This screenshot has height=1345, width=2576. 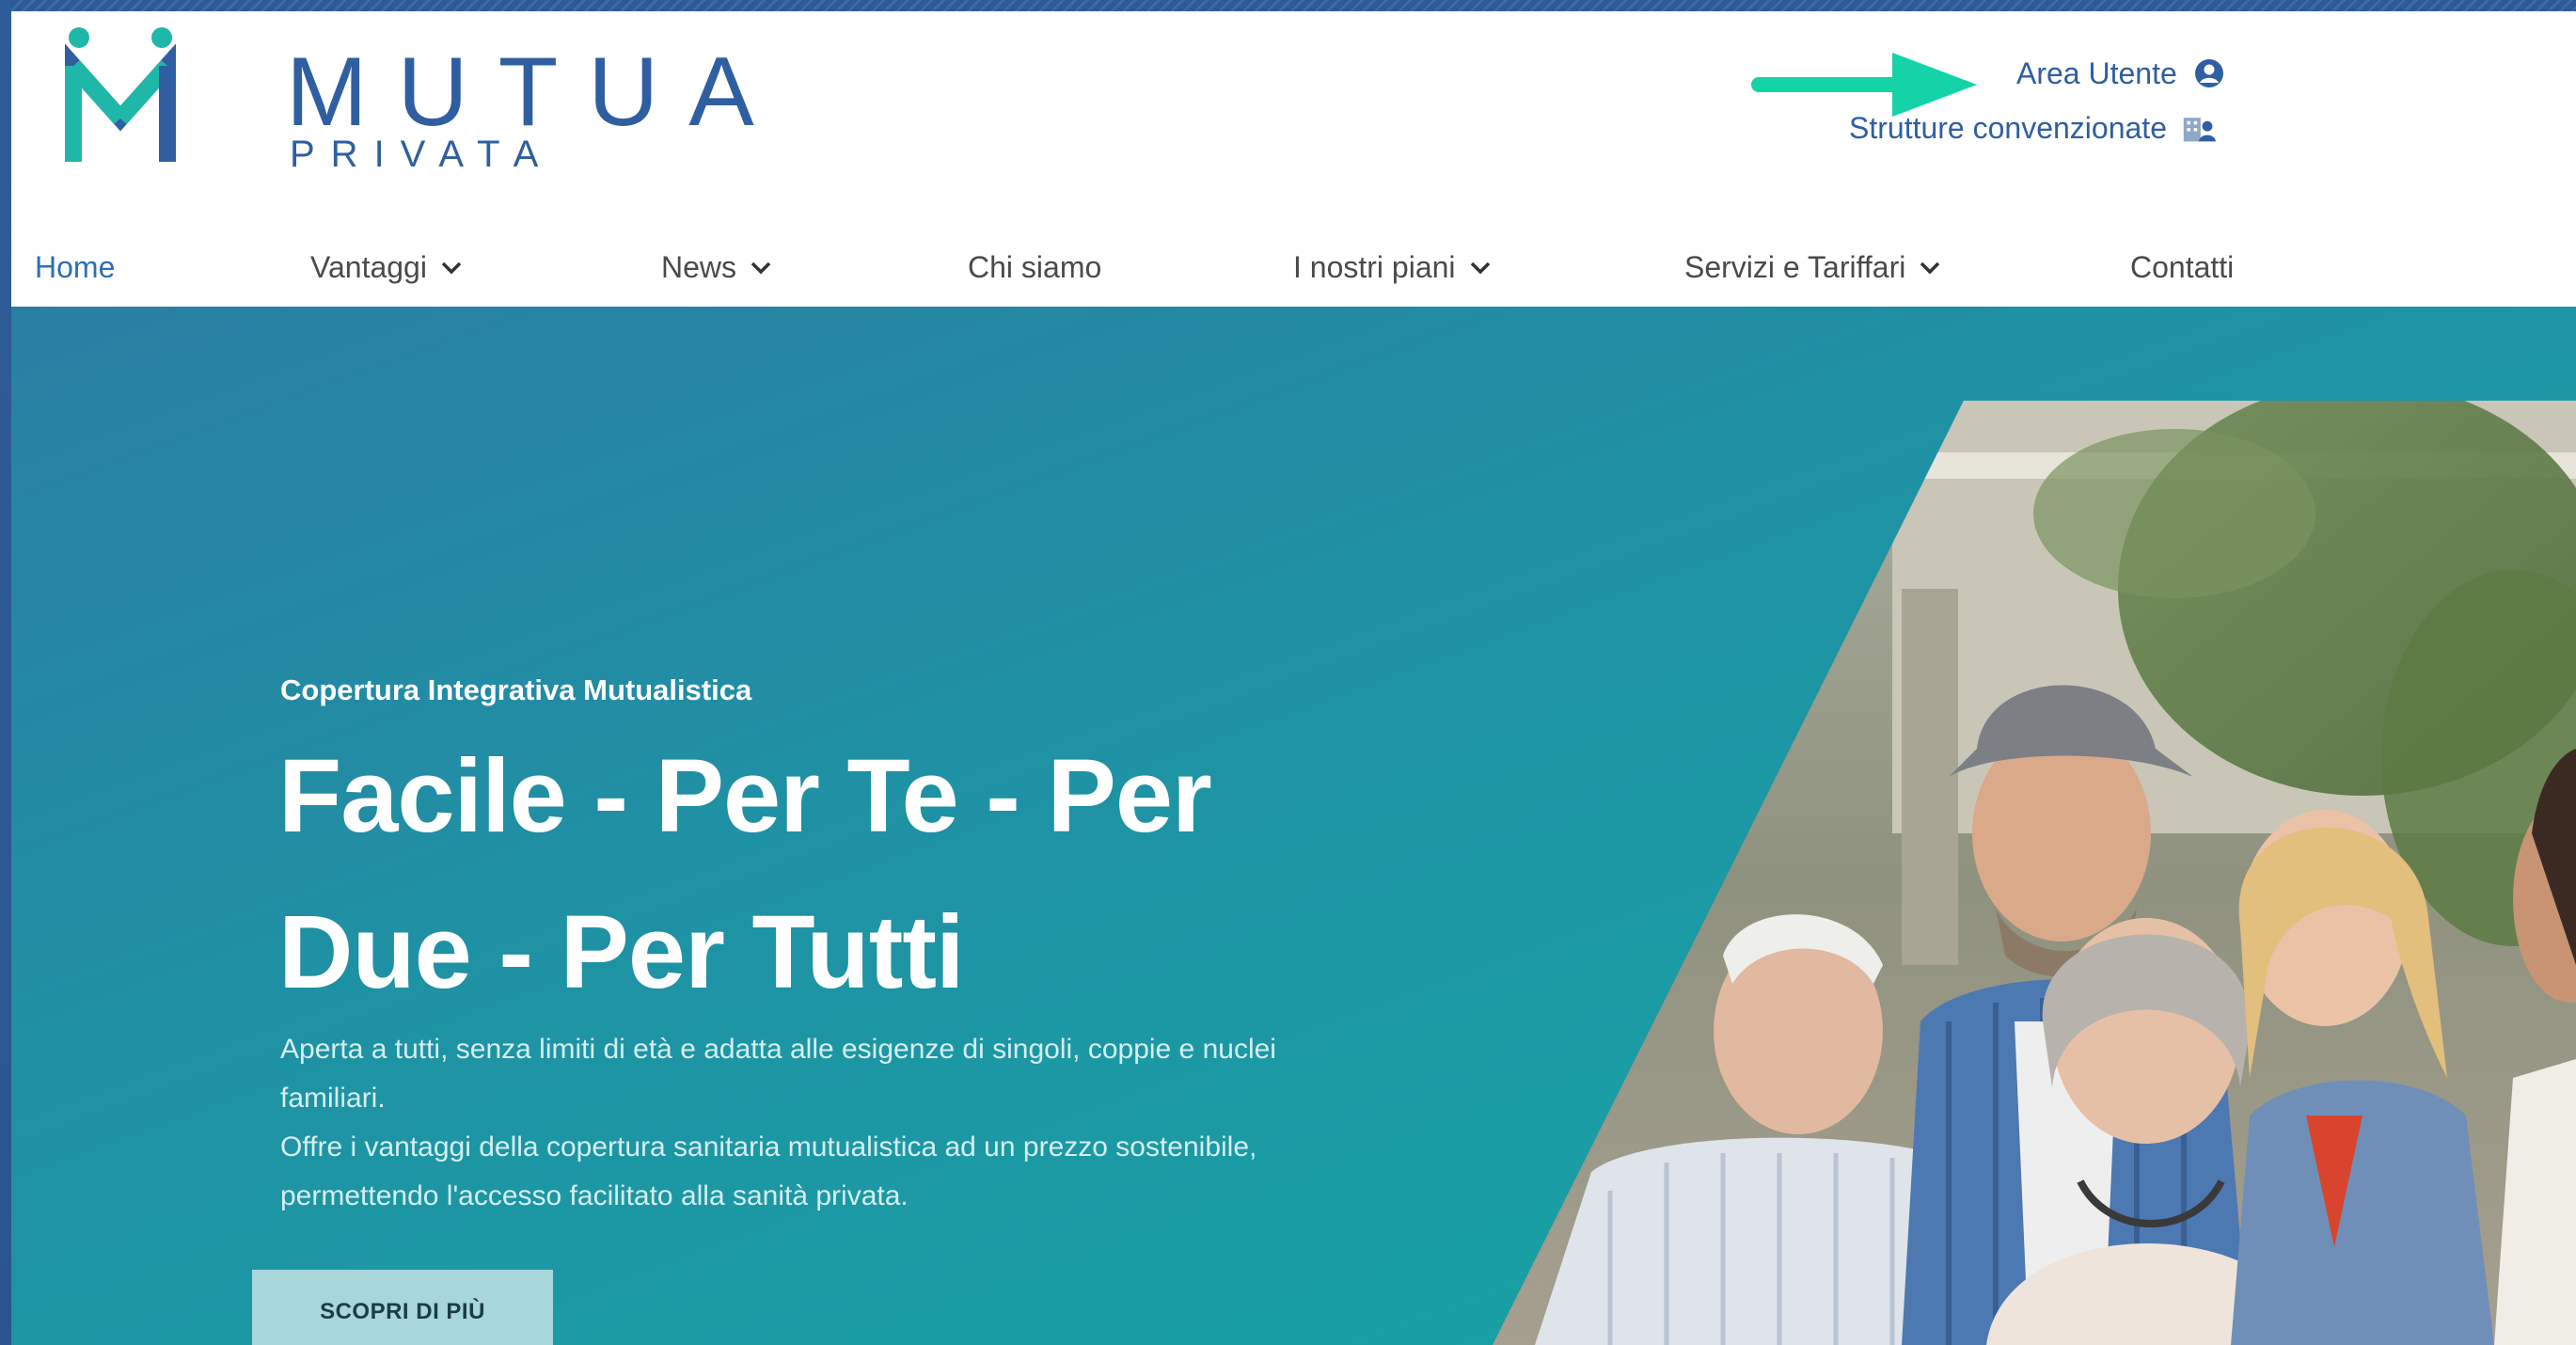 I want to click on strutture-label: Strutture convenzionate, so click(x=2008, y=128).